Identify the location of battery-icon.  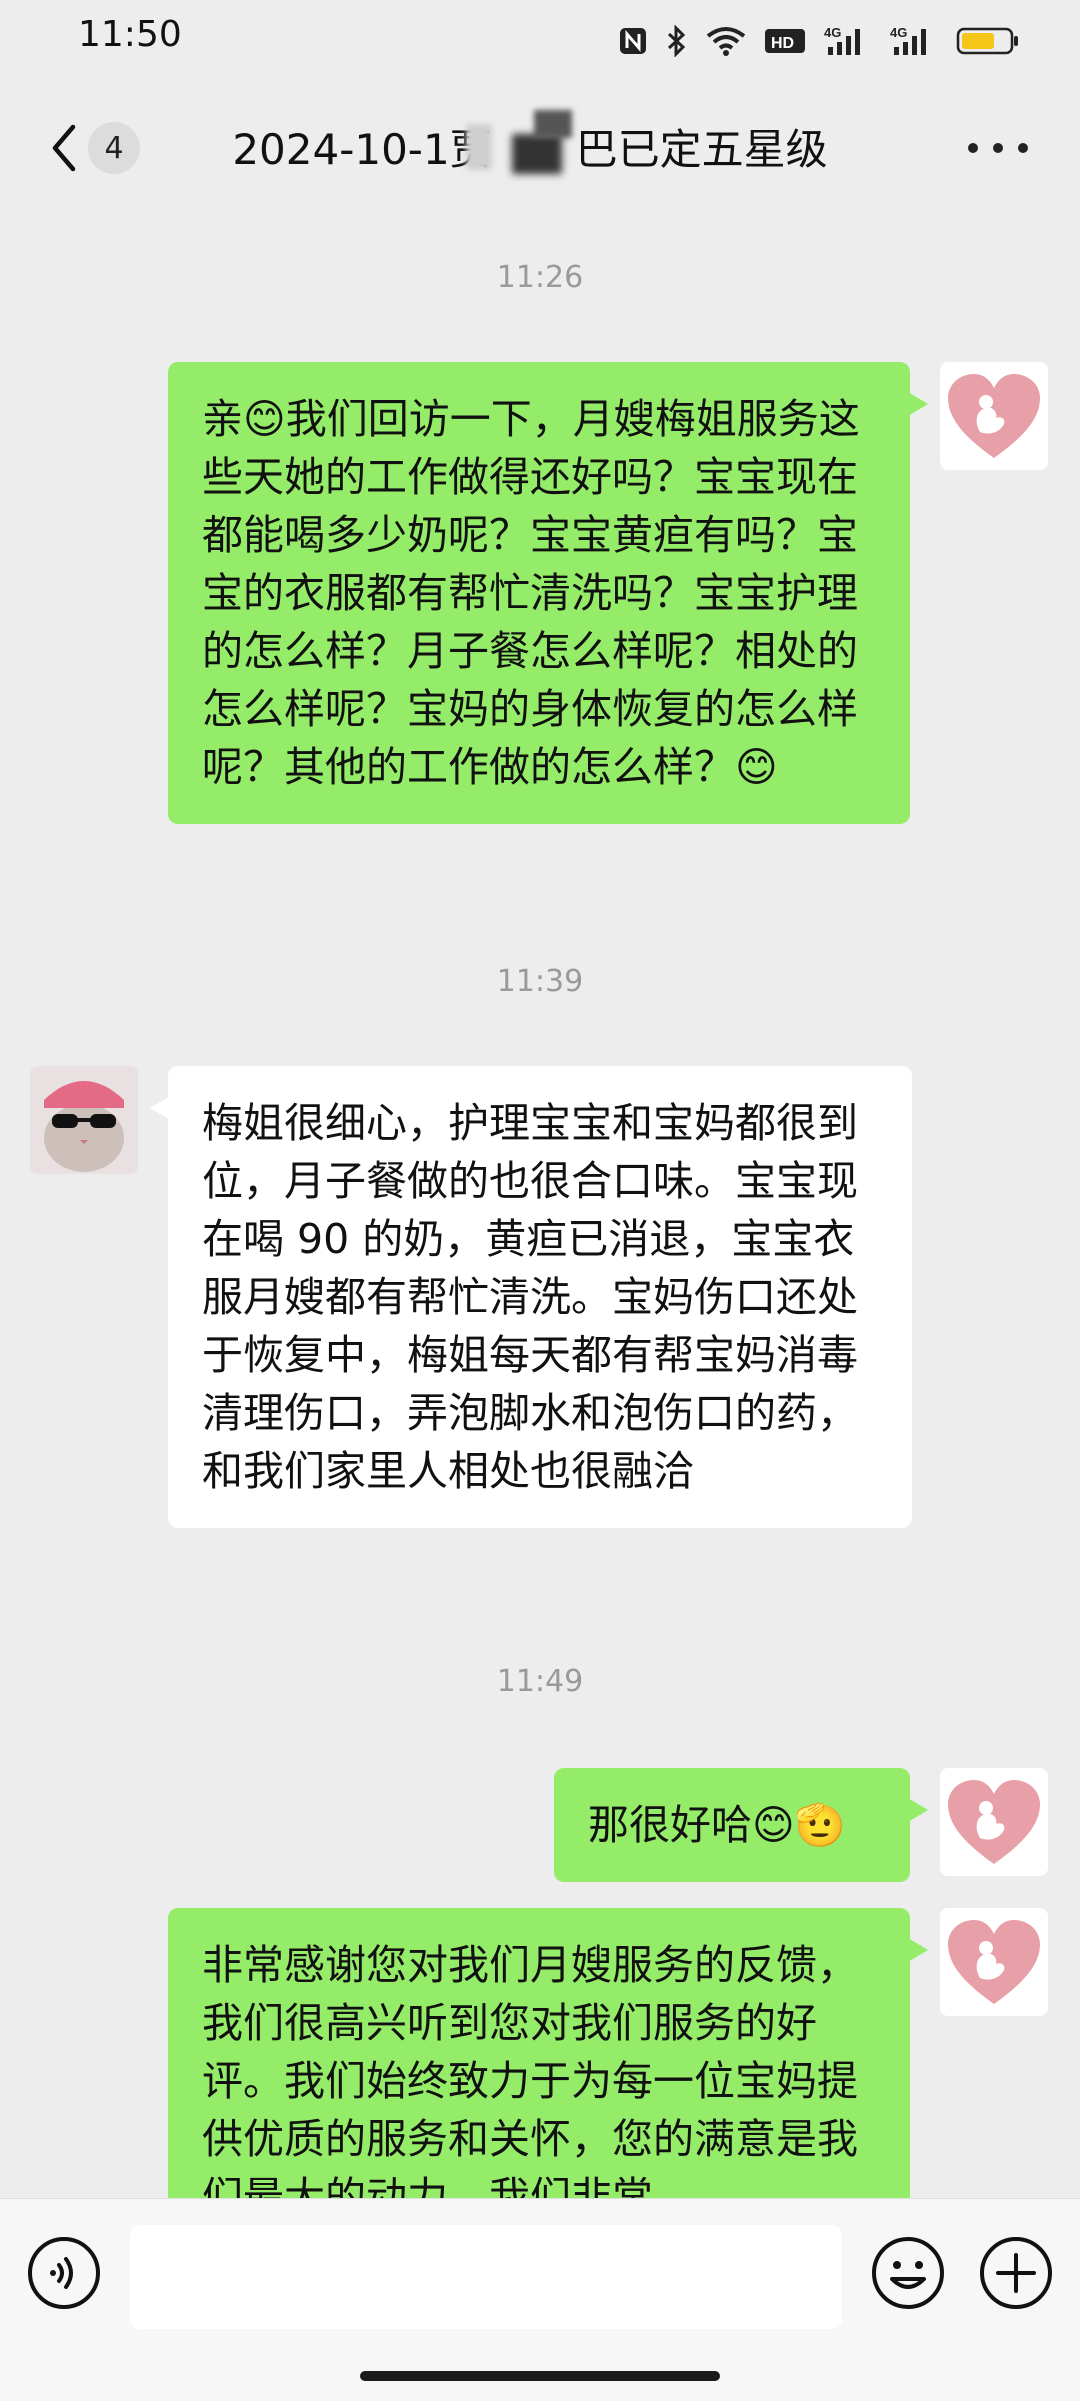
(988, 41).